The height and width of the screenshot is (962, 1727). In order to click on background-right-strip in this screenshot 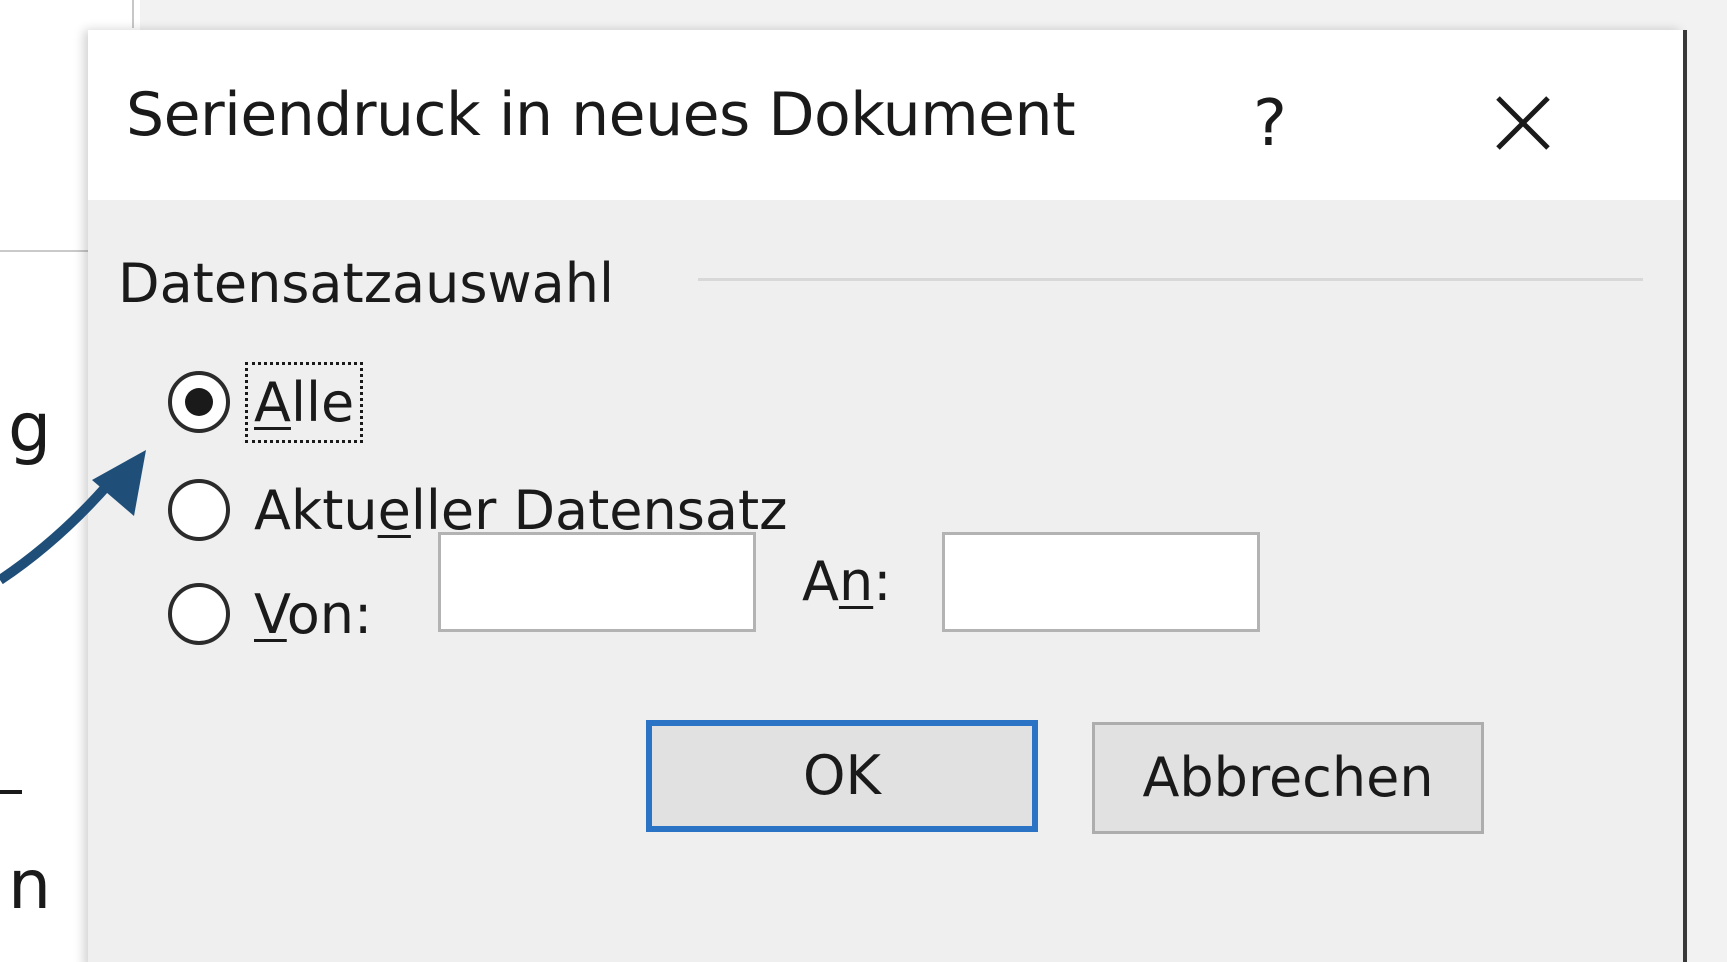, I will do `click(1707, 481)`.